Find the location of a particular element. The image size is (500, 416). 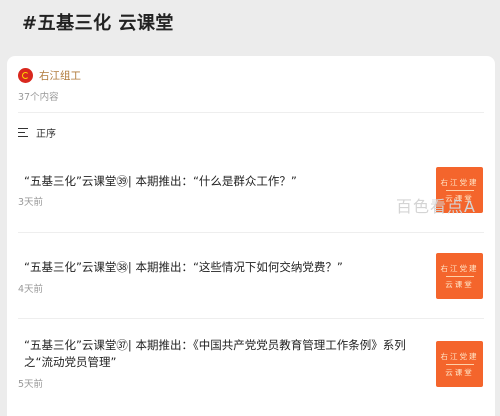

watermark: 百色看点A is located at coordinates (436, 206).